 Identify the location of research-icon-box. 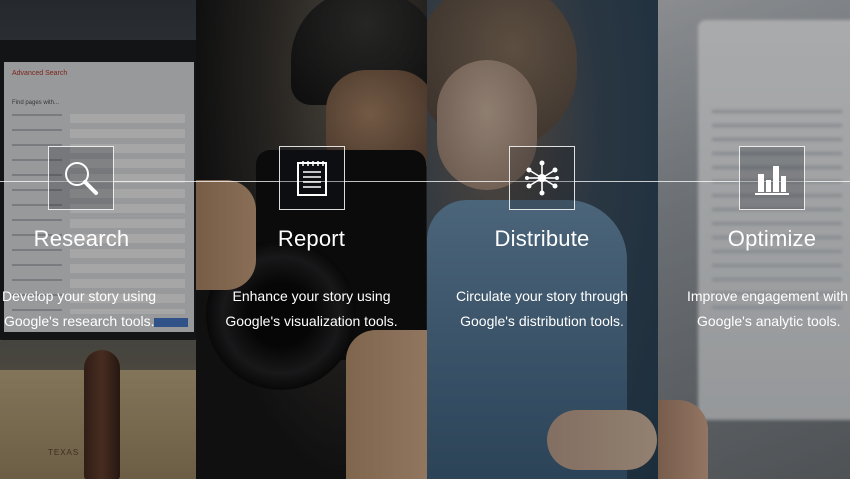
(81, 178).